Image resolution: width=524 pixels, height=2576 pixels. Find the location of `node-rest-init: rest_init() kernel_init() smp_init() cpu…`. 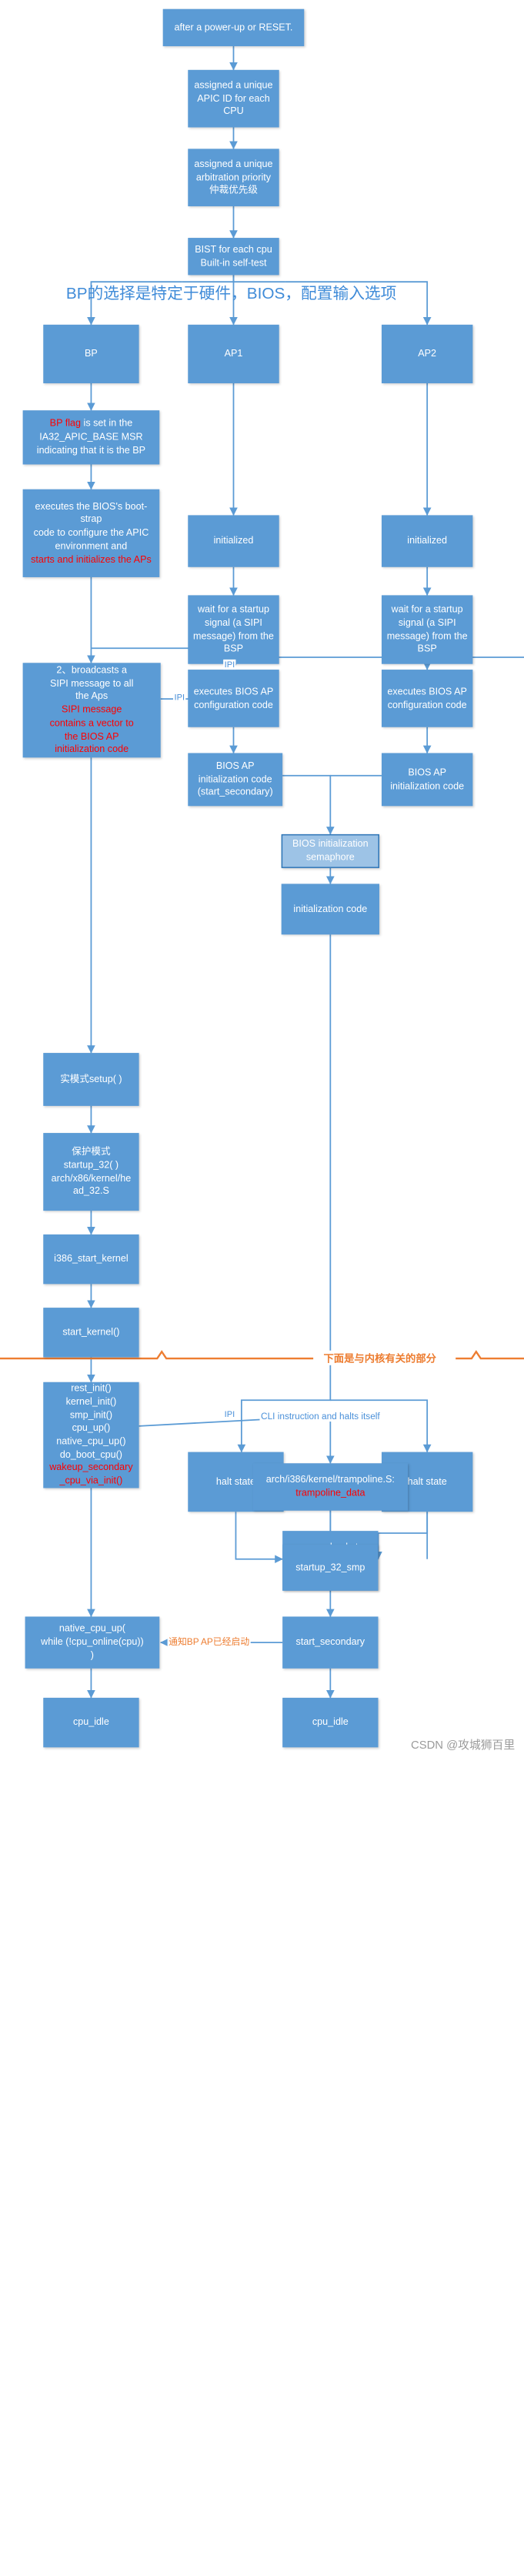

node-rest-init: rest_init() kernel_init() smp_init() cpu… is located at coordinates (91, 1435).